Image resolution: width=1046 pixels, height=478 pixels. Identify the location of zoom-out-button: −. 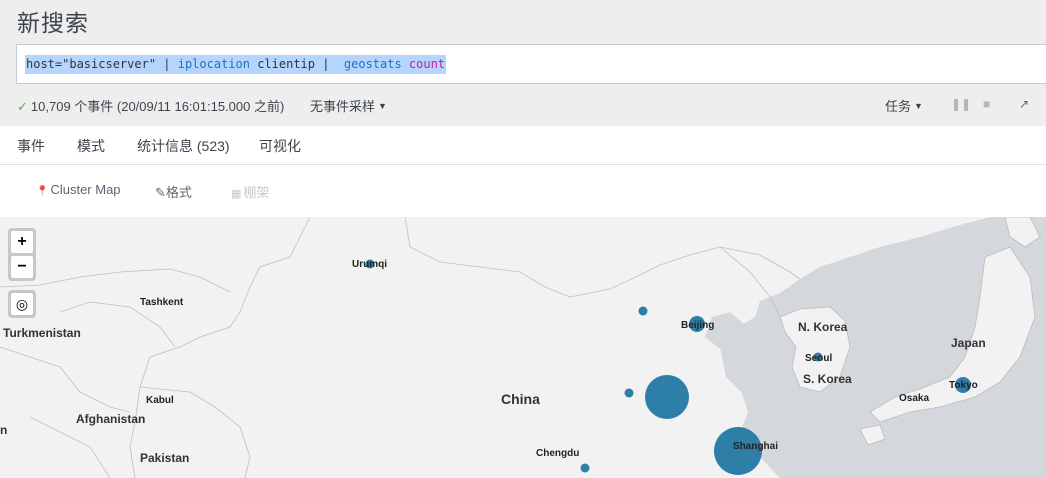
(22, 267).